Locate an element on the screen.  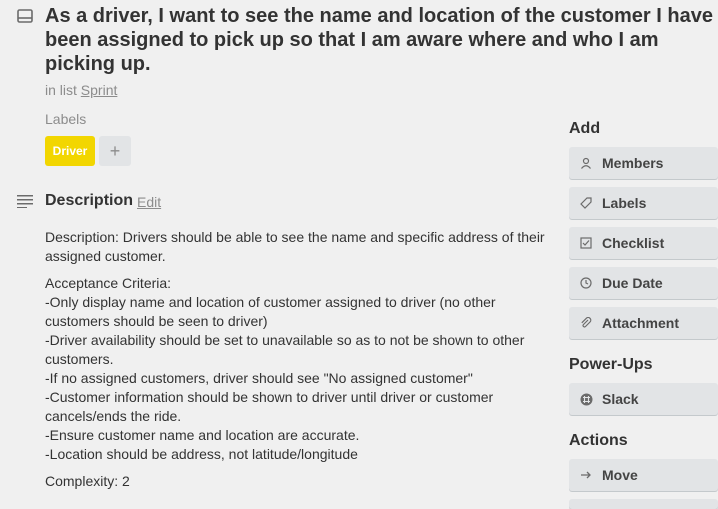
attachment-button: Attachment is located at coordinates (643, 323).